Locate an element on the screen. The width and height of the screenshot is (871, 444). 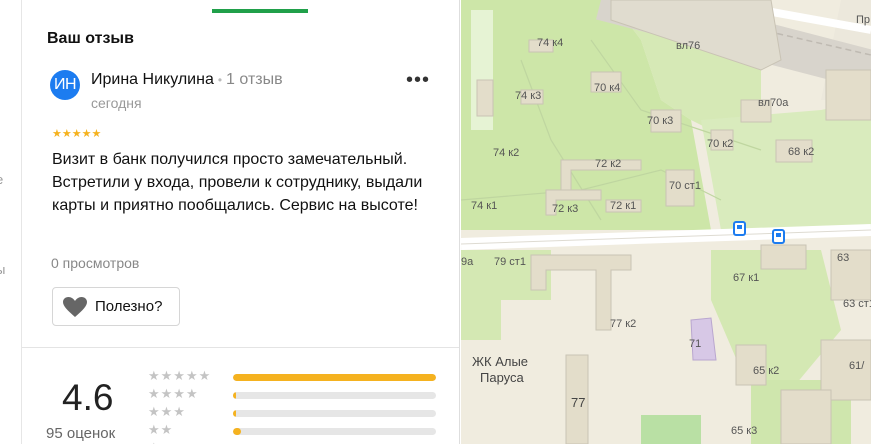
rating-distribution-row: ★★★★ is located at coordinates (298, 394).